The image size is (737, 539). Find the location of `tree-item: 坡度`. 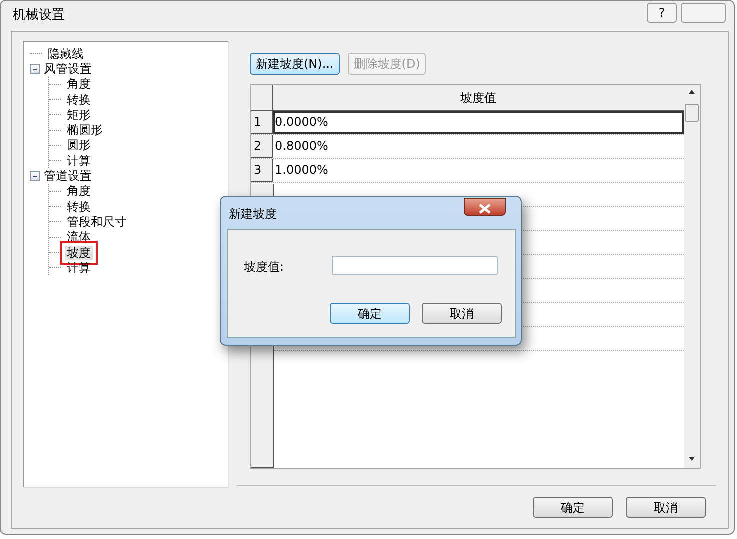

tree-item: 坡度 is located at coordinates (79, 253).